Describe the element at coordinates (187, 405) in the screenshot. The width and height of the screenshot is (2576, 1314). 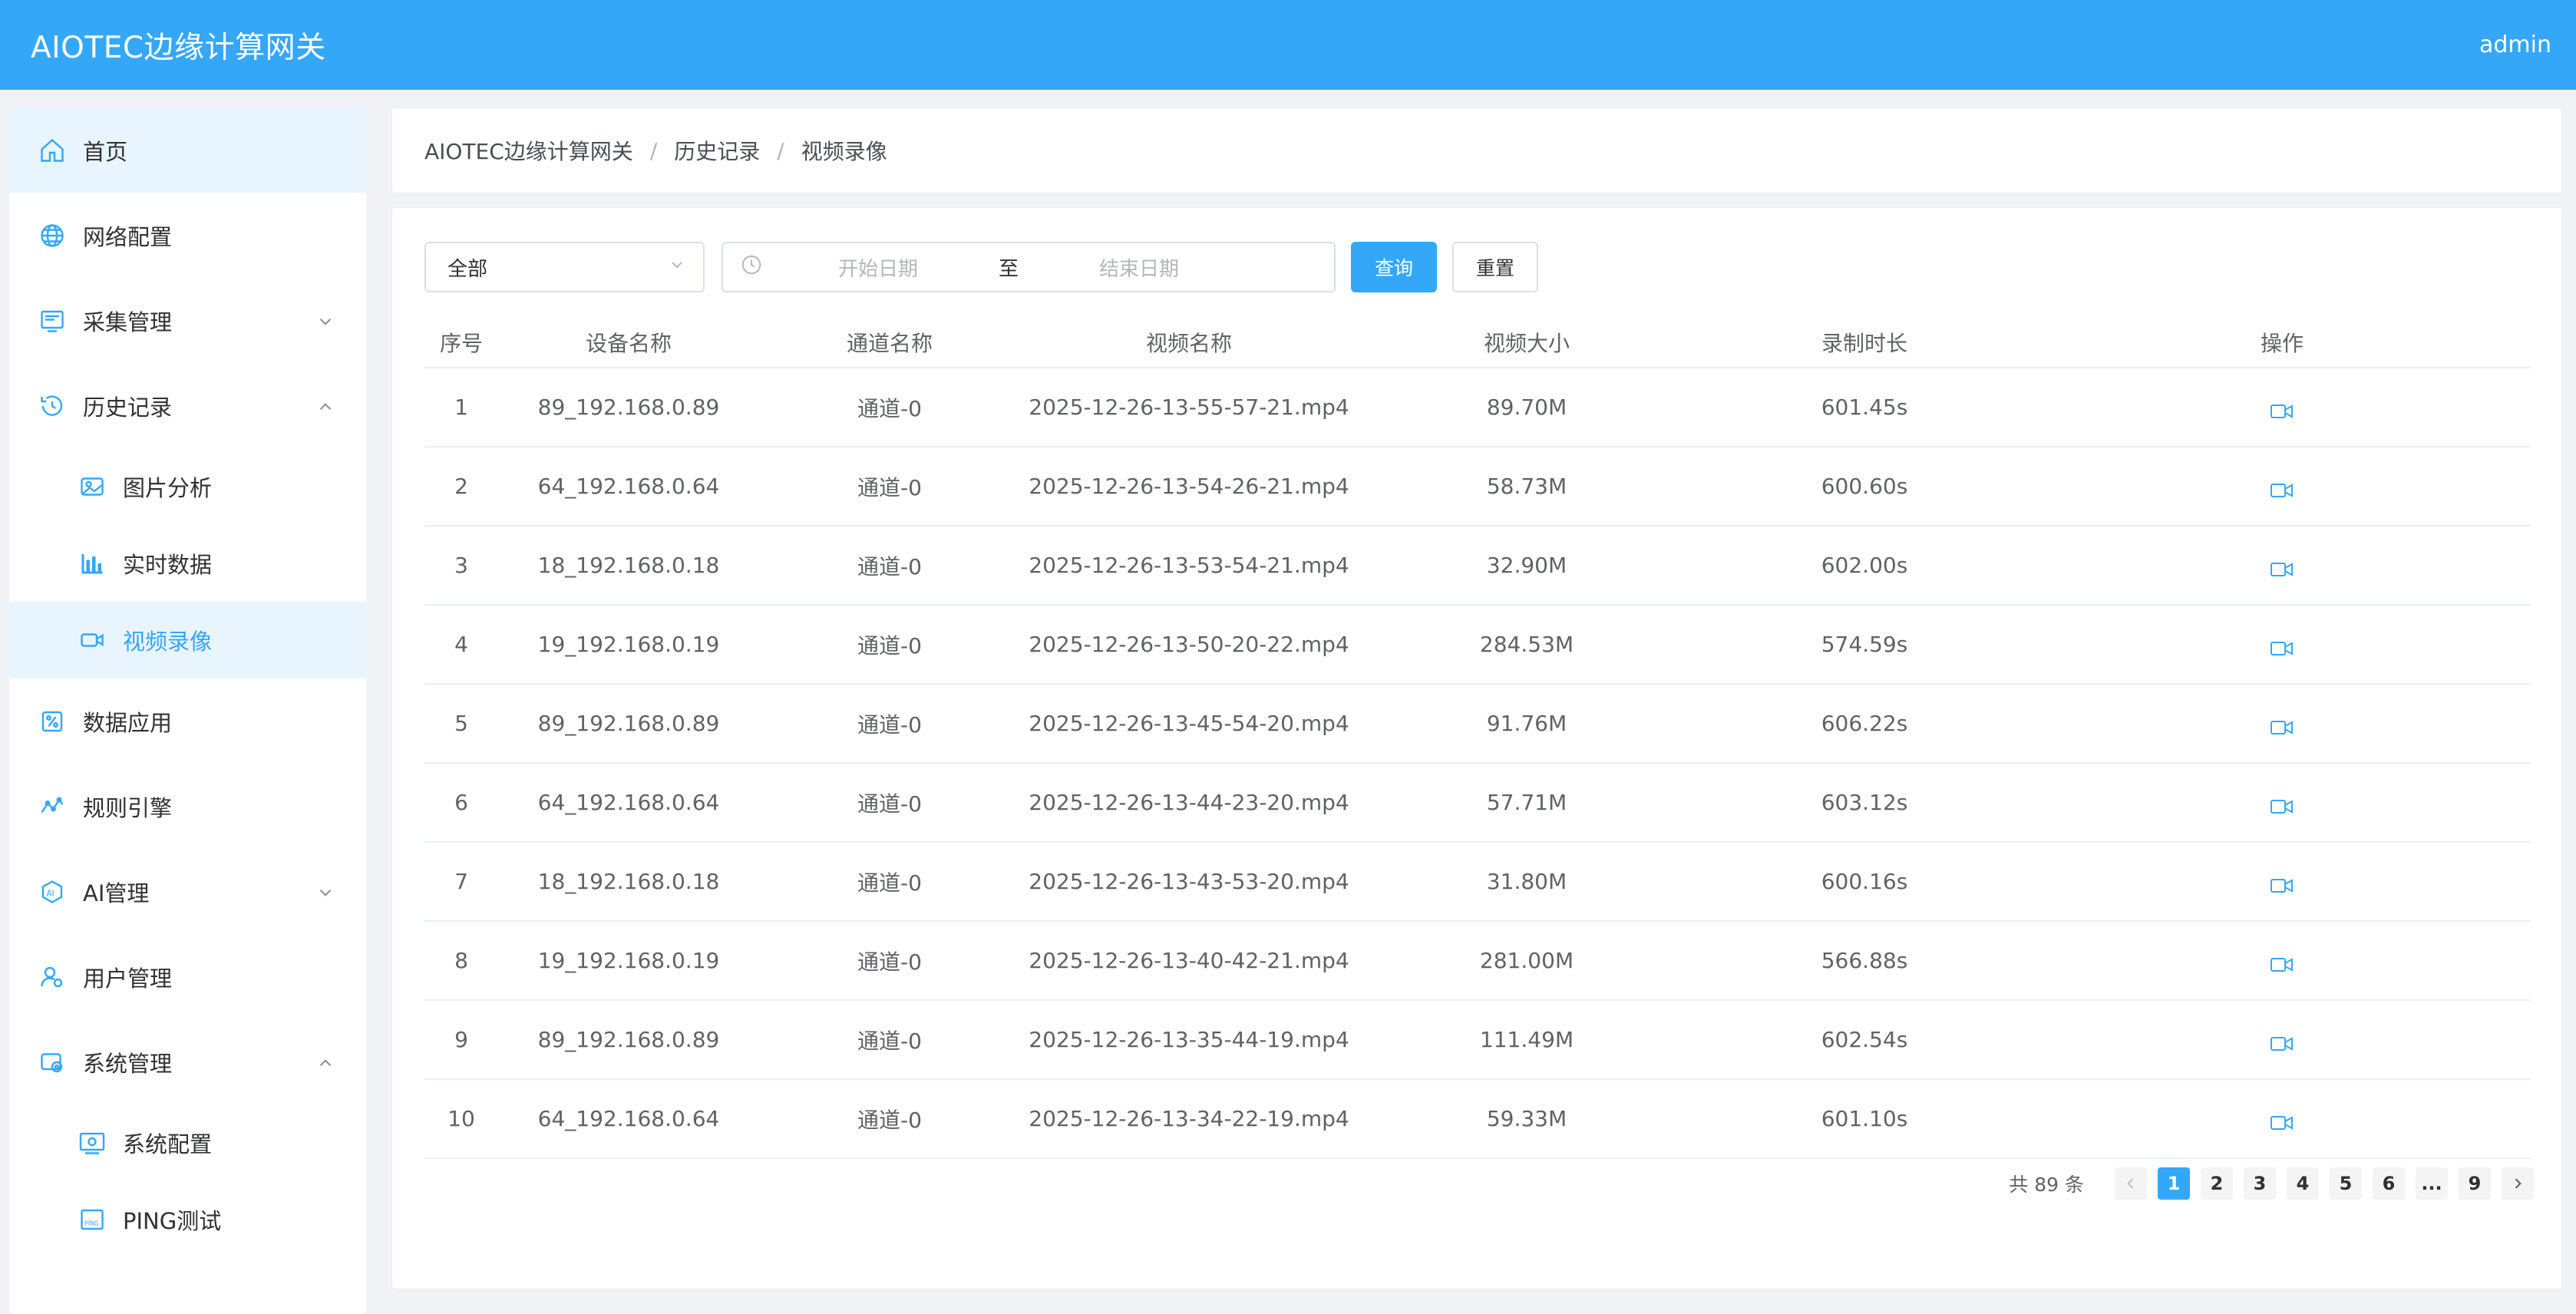
I see `sidebar-item-history: 历史记录` at that location.